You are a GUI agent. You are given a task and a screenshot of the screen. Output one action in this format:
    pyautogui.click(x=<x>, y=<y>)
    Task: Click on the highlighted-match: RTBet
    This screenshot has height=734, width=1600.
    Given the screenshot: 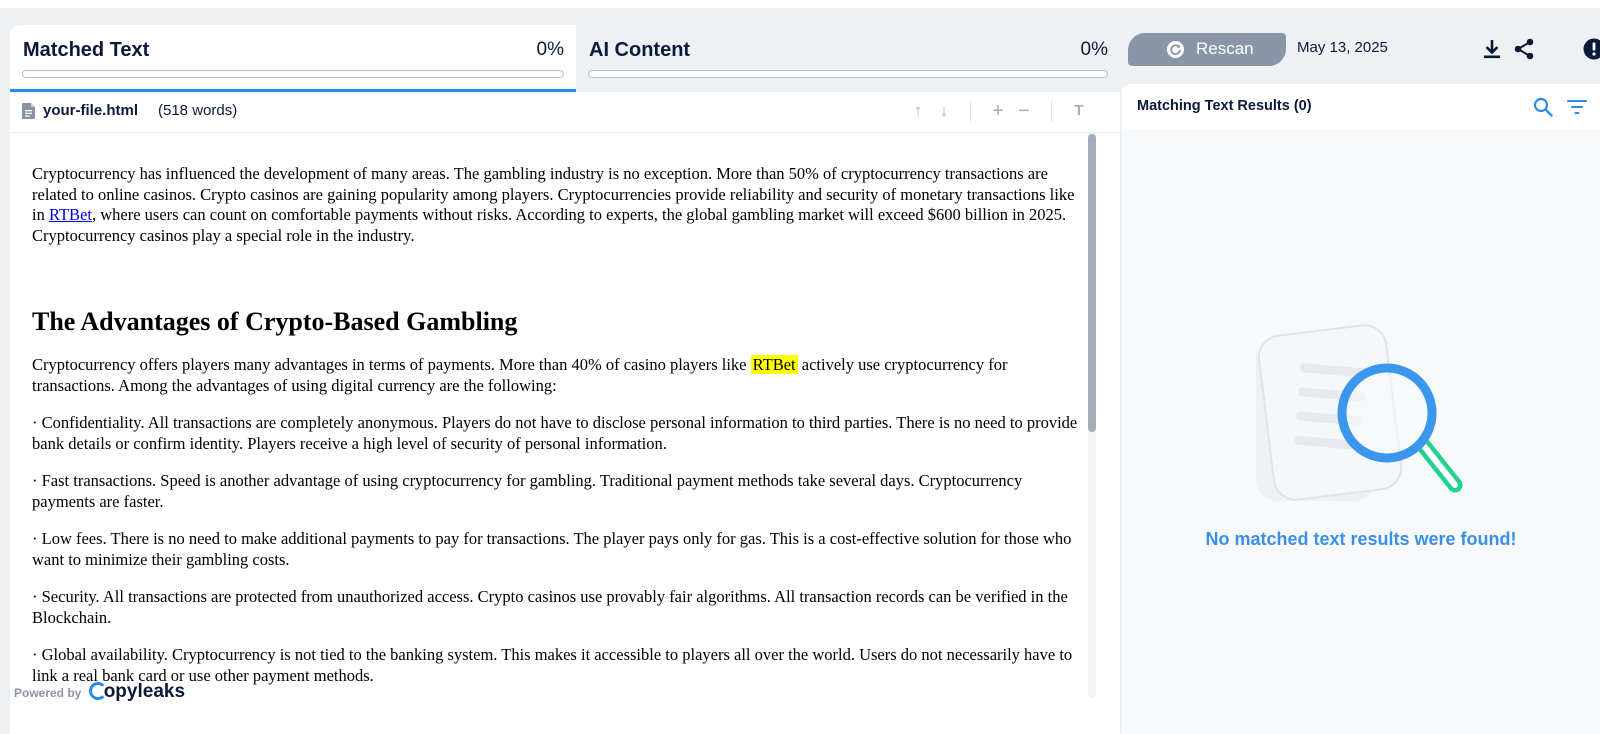 What is the action you would take?
    pyautogui.click(x=774, y=364)
    